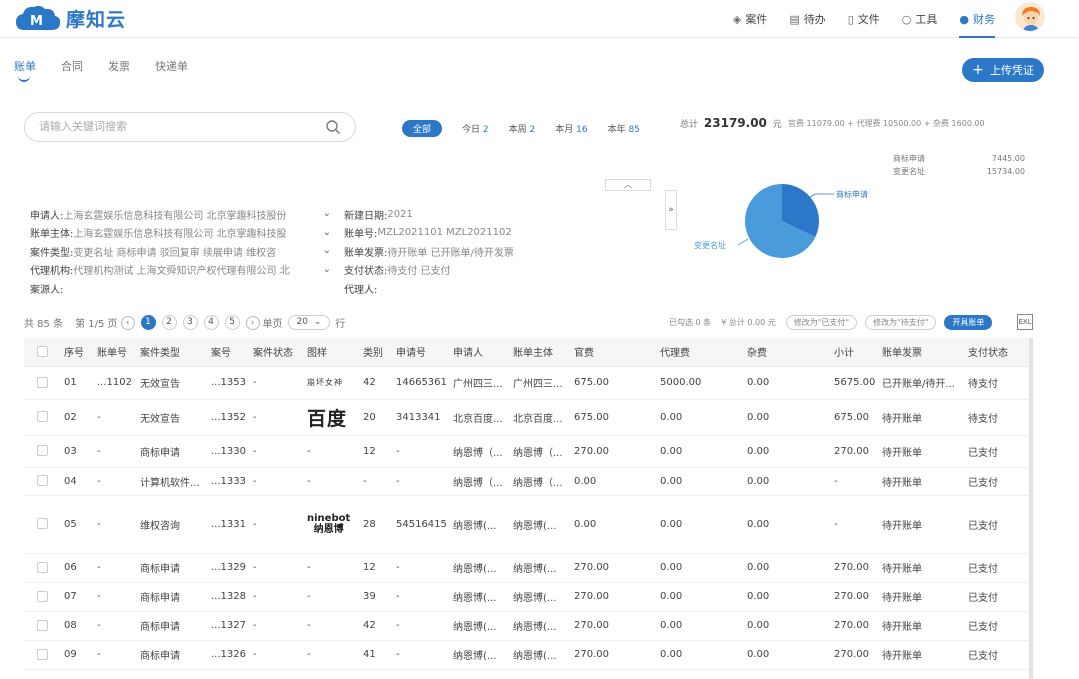  I want to click on topnav-item-2: ▯ 文件, so click(864, 19).